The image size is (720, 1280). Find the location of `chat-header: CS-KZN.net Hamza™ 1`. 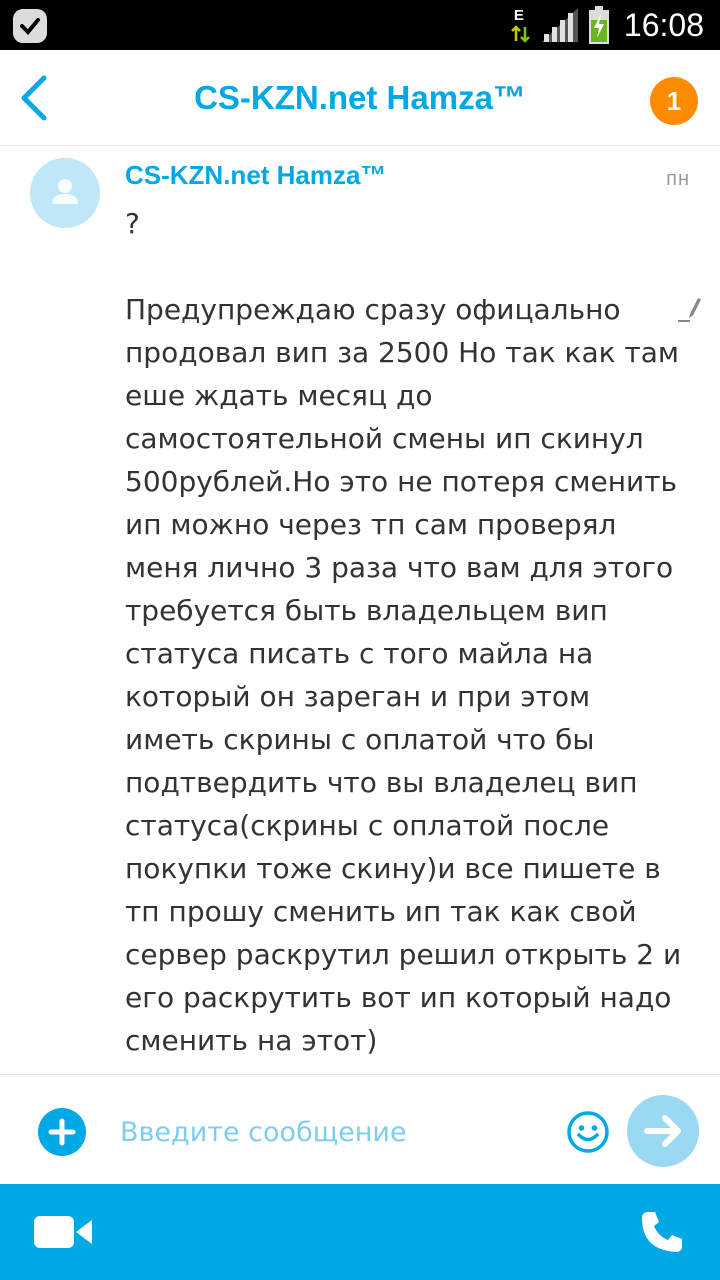

chat-header: CS-KZN.net Hamza™ 1 is located at coordinates (360, 98).